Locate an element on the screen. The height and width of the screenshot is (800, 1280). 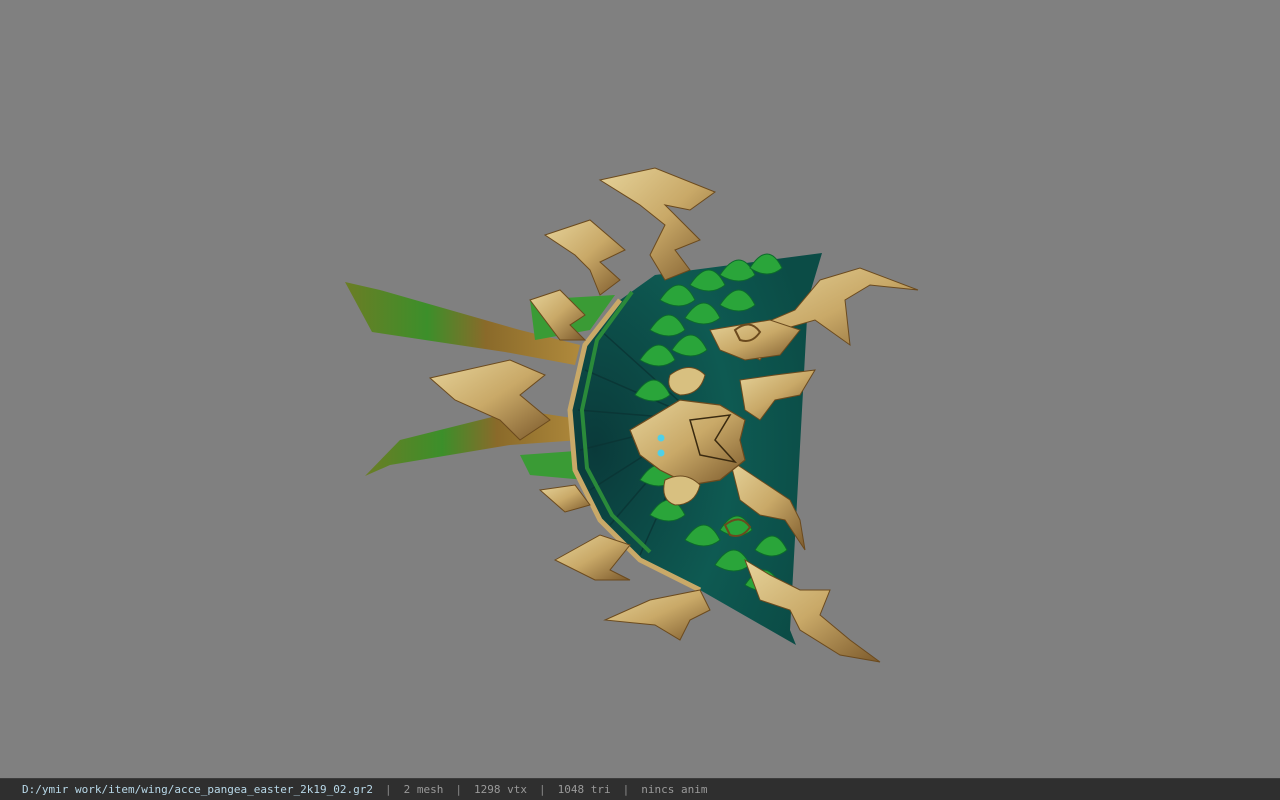
vertex-count: 1298 vtx is located at coordinates (500, 789).